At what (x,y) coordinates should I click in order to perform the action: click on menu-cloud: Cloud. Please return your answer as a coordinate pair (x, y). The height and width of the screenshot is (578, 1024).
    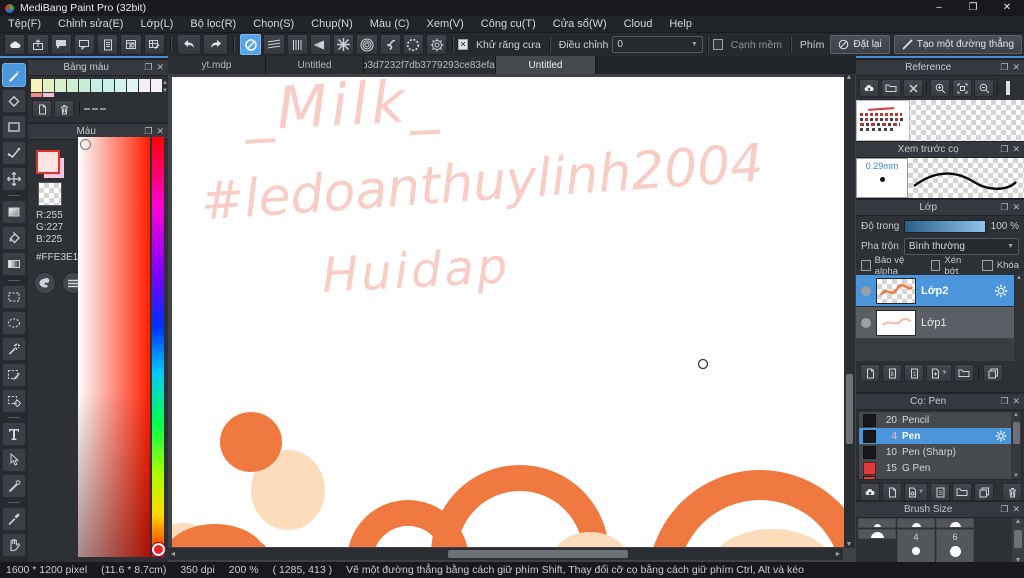
    Looking at the image, I should click on (638, 24).